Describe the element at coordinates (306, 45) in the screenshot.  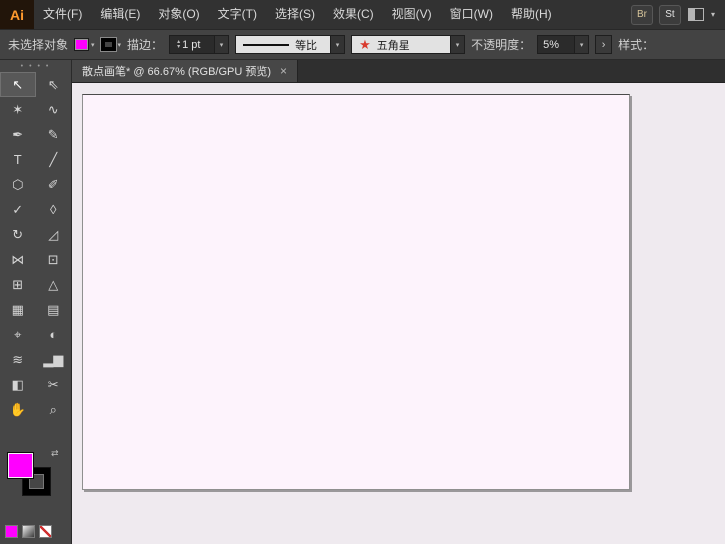
I see `profile-value: 等比` at that location.